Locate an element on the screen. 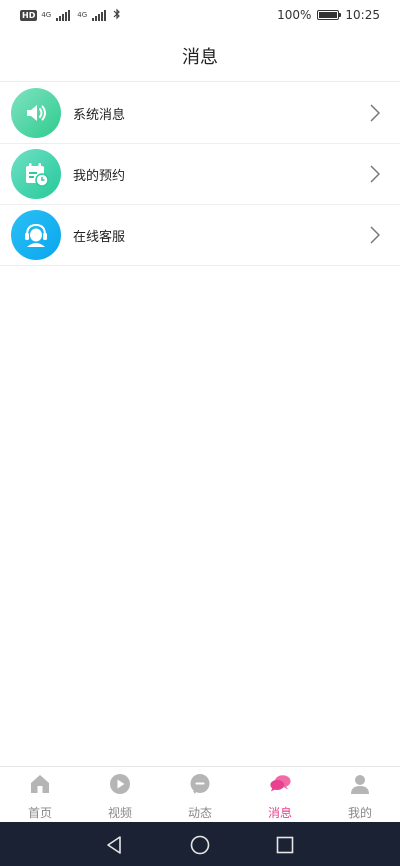 The image size is (400, 866). tab-moments: 动态 is located at coordinates (200, 794).